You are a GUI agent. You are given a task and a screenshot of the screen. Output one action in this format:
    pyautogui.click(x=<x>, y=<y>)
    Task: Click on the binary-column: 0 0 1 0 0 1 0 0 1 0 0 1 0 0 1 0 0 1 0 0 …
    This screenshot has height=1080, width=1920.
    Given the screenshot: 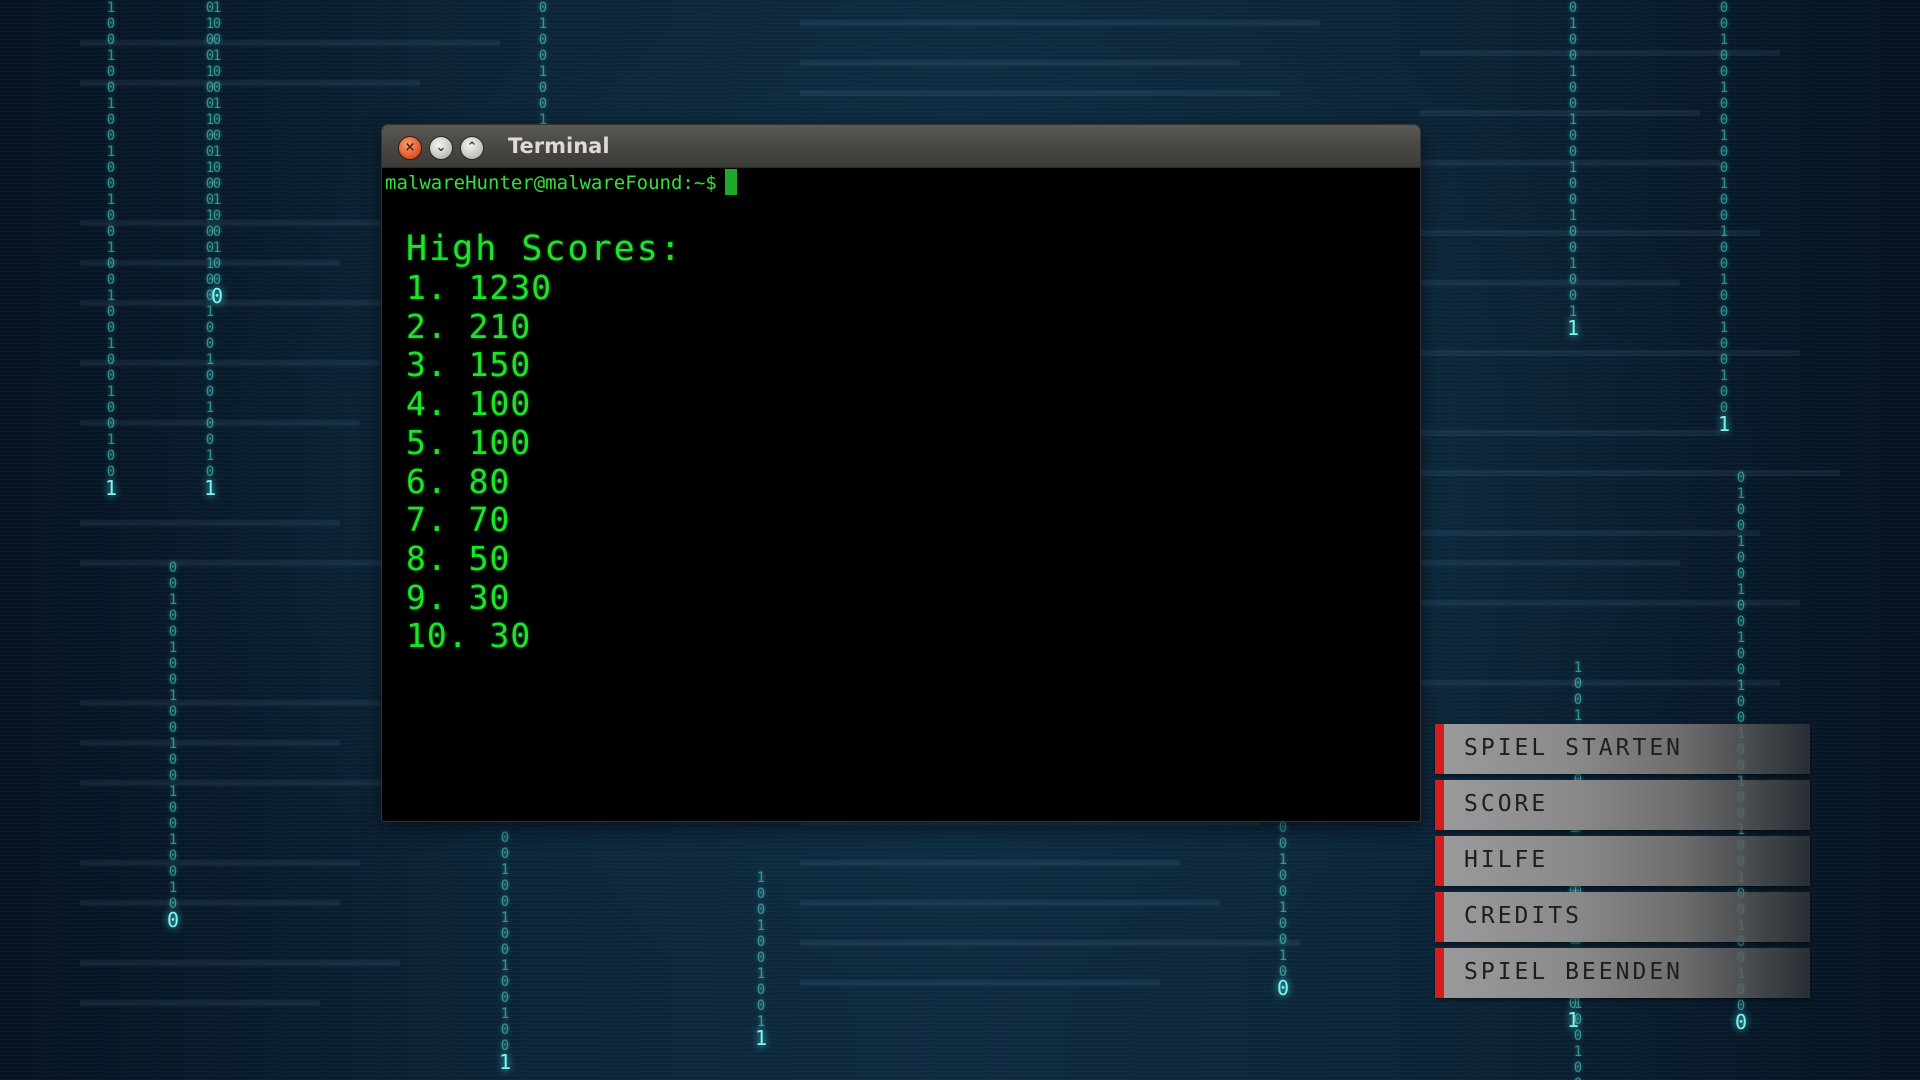 What is the action you would take?
    pyautogui.click(x=173, y=746)
    